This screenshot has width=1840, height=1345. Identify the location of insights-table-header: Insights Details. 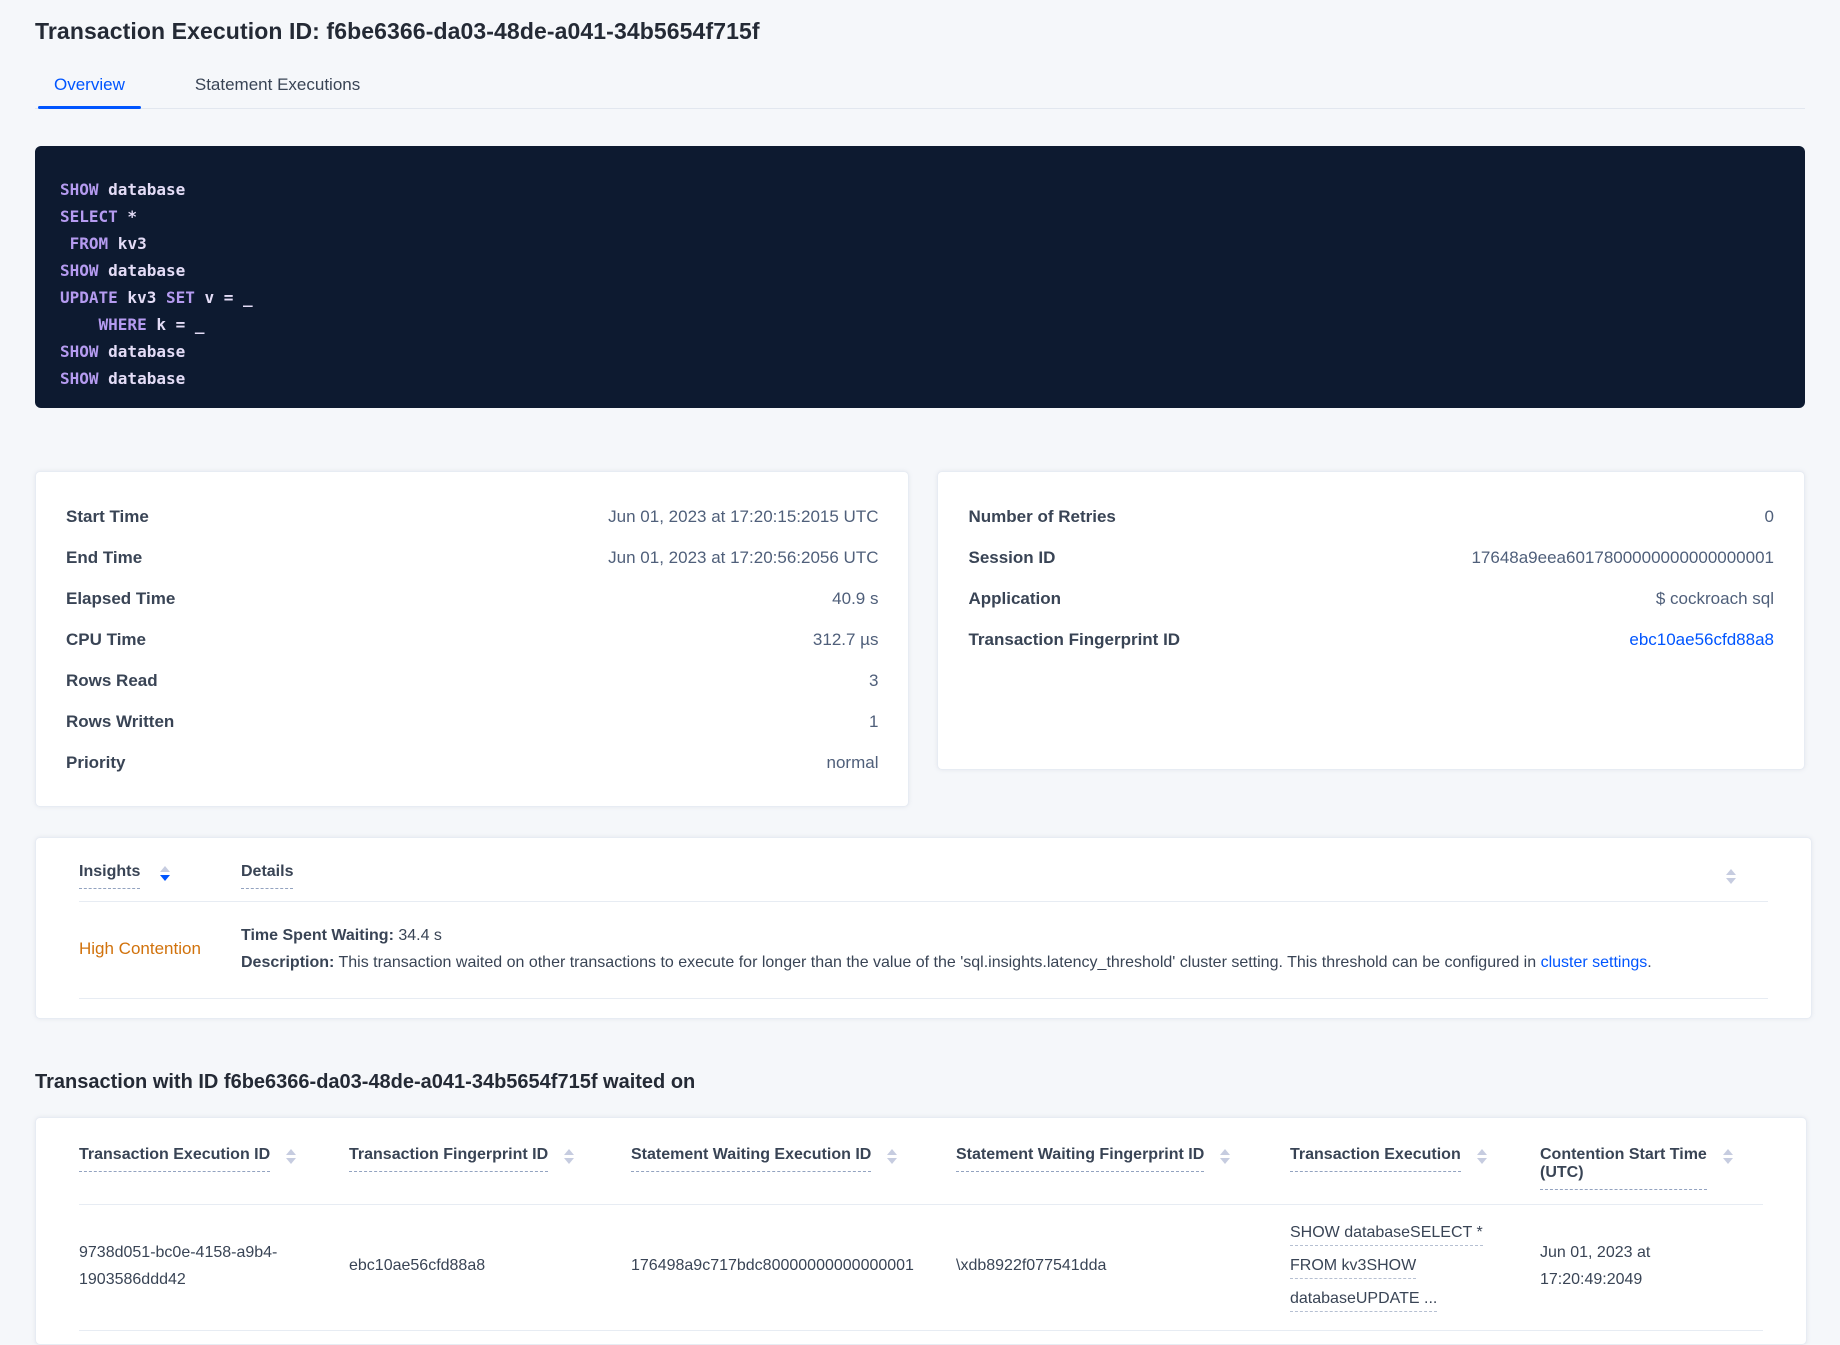
(923, 870).